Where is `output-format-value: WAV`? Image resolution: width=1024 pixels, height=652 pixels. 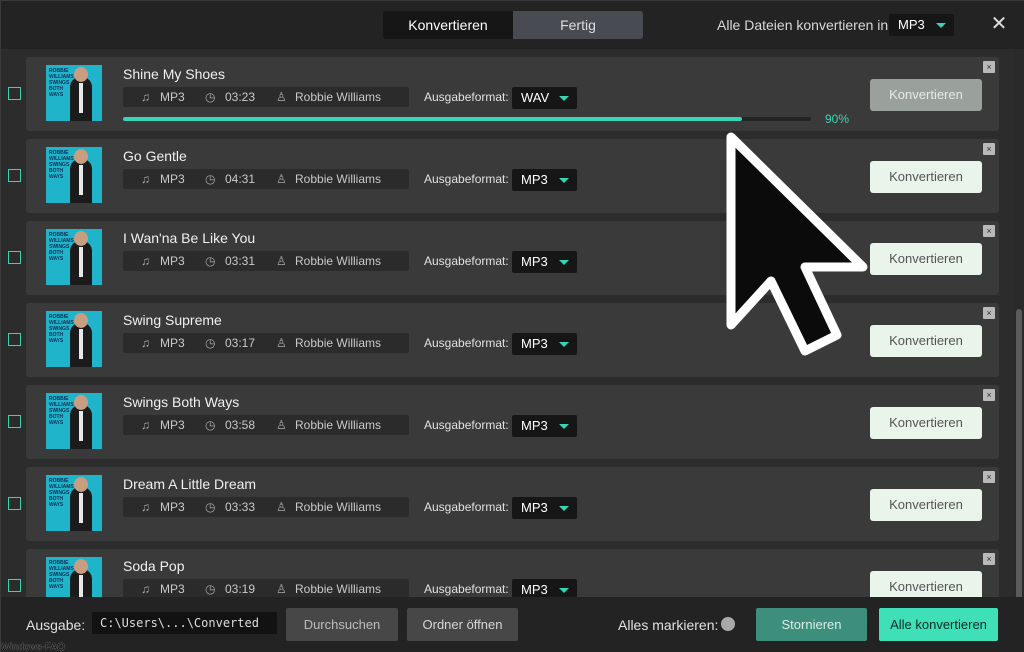
output-format-value: WAV is located at coordinates (535, 97).